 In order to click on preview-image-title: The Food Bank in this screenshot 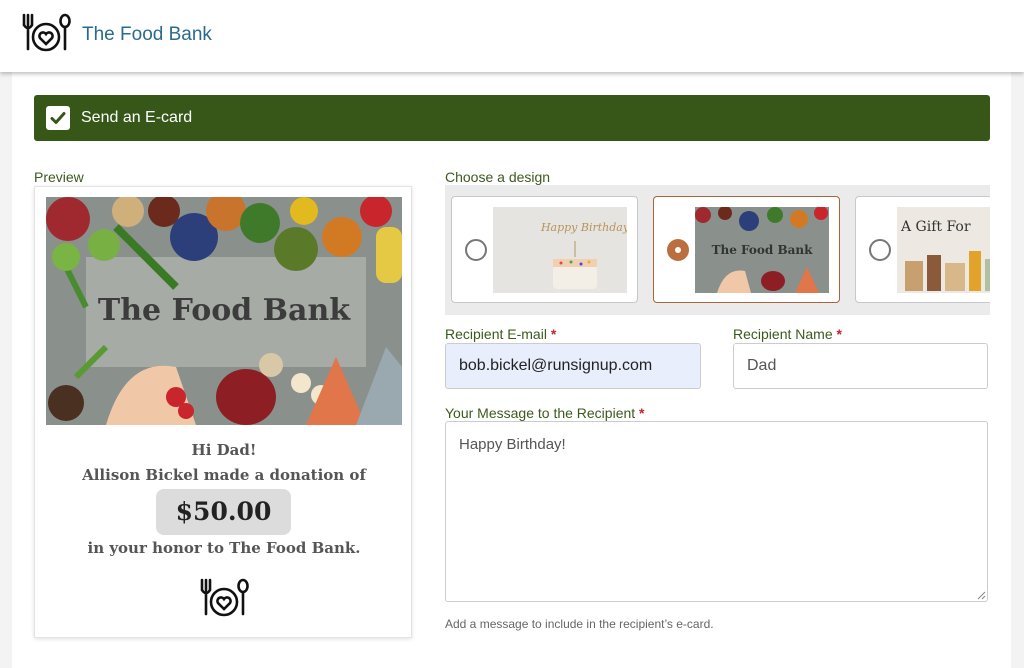, I will do `click(224, 310)`.